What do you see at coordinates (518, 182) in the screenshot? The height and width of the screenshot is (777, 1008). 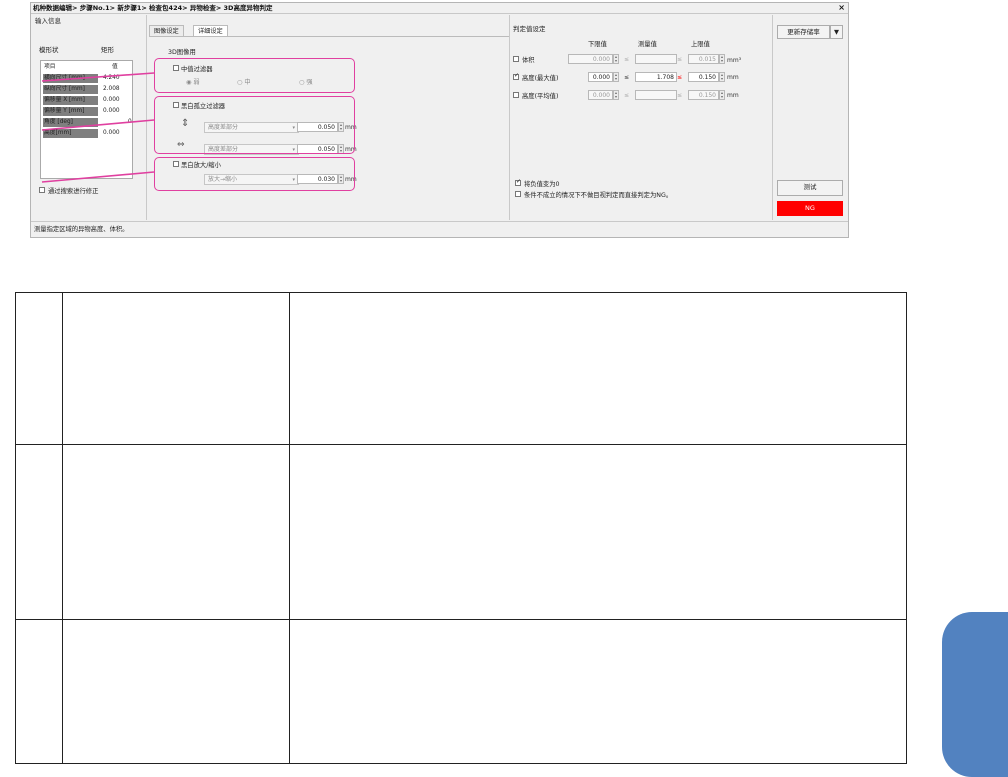 I see `negative-zero-checkbox` at bounding box center [518, 182].